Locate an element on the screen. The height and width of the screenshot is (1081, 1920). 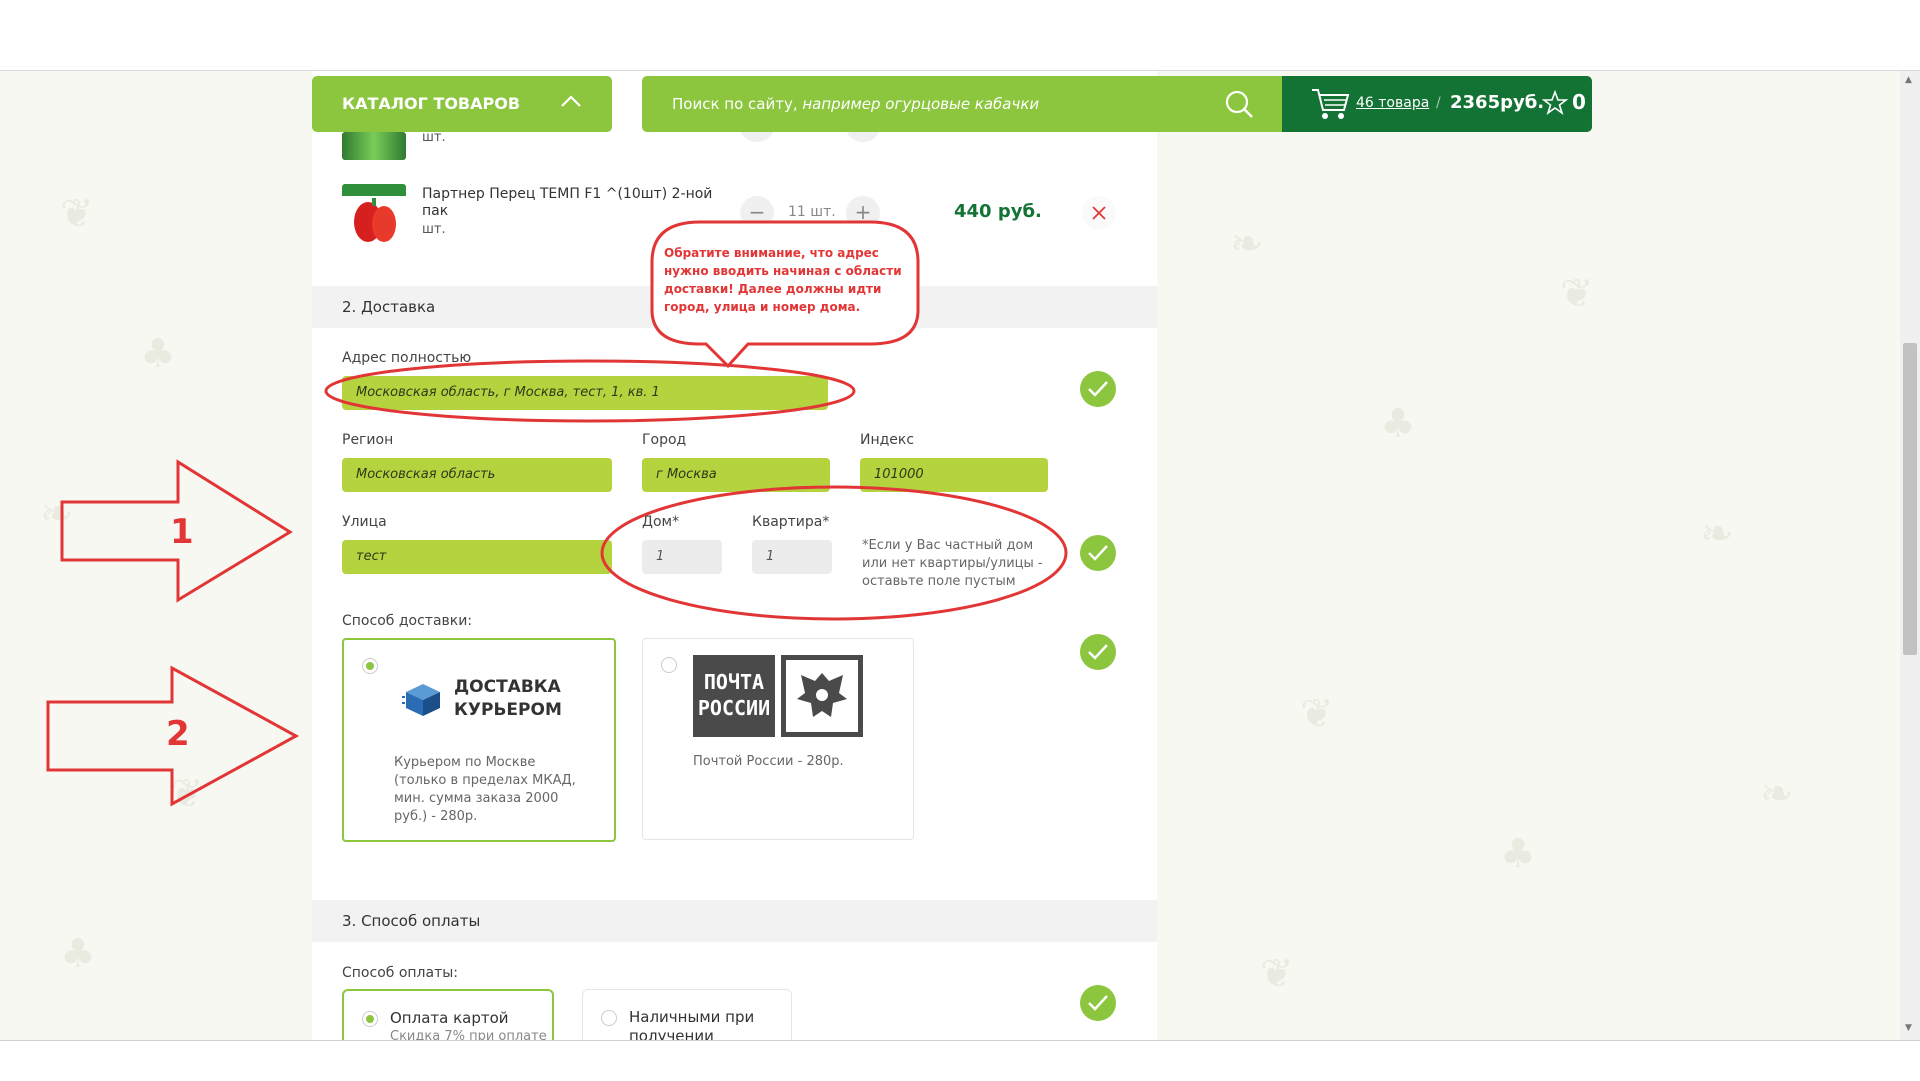
city-input: г Москва is located at coordinates (736, 475).